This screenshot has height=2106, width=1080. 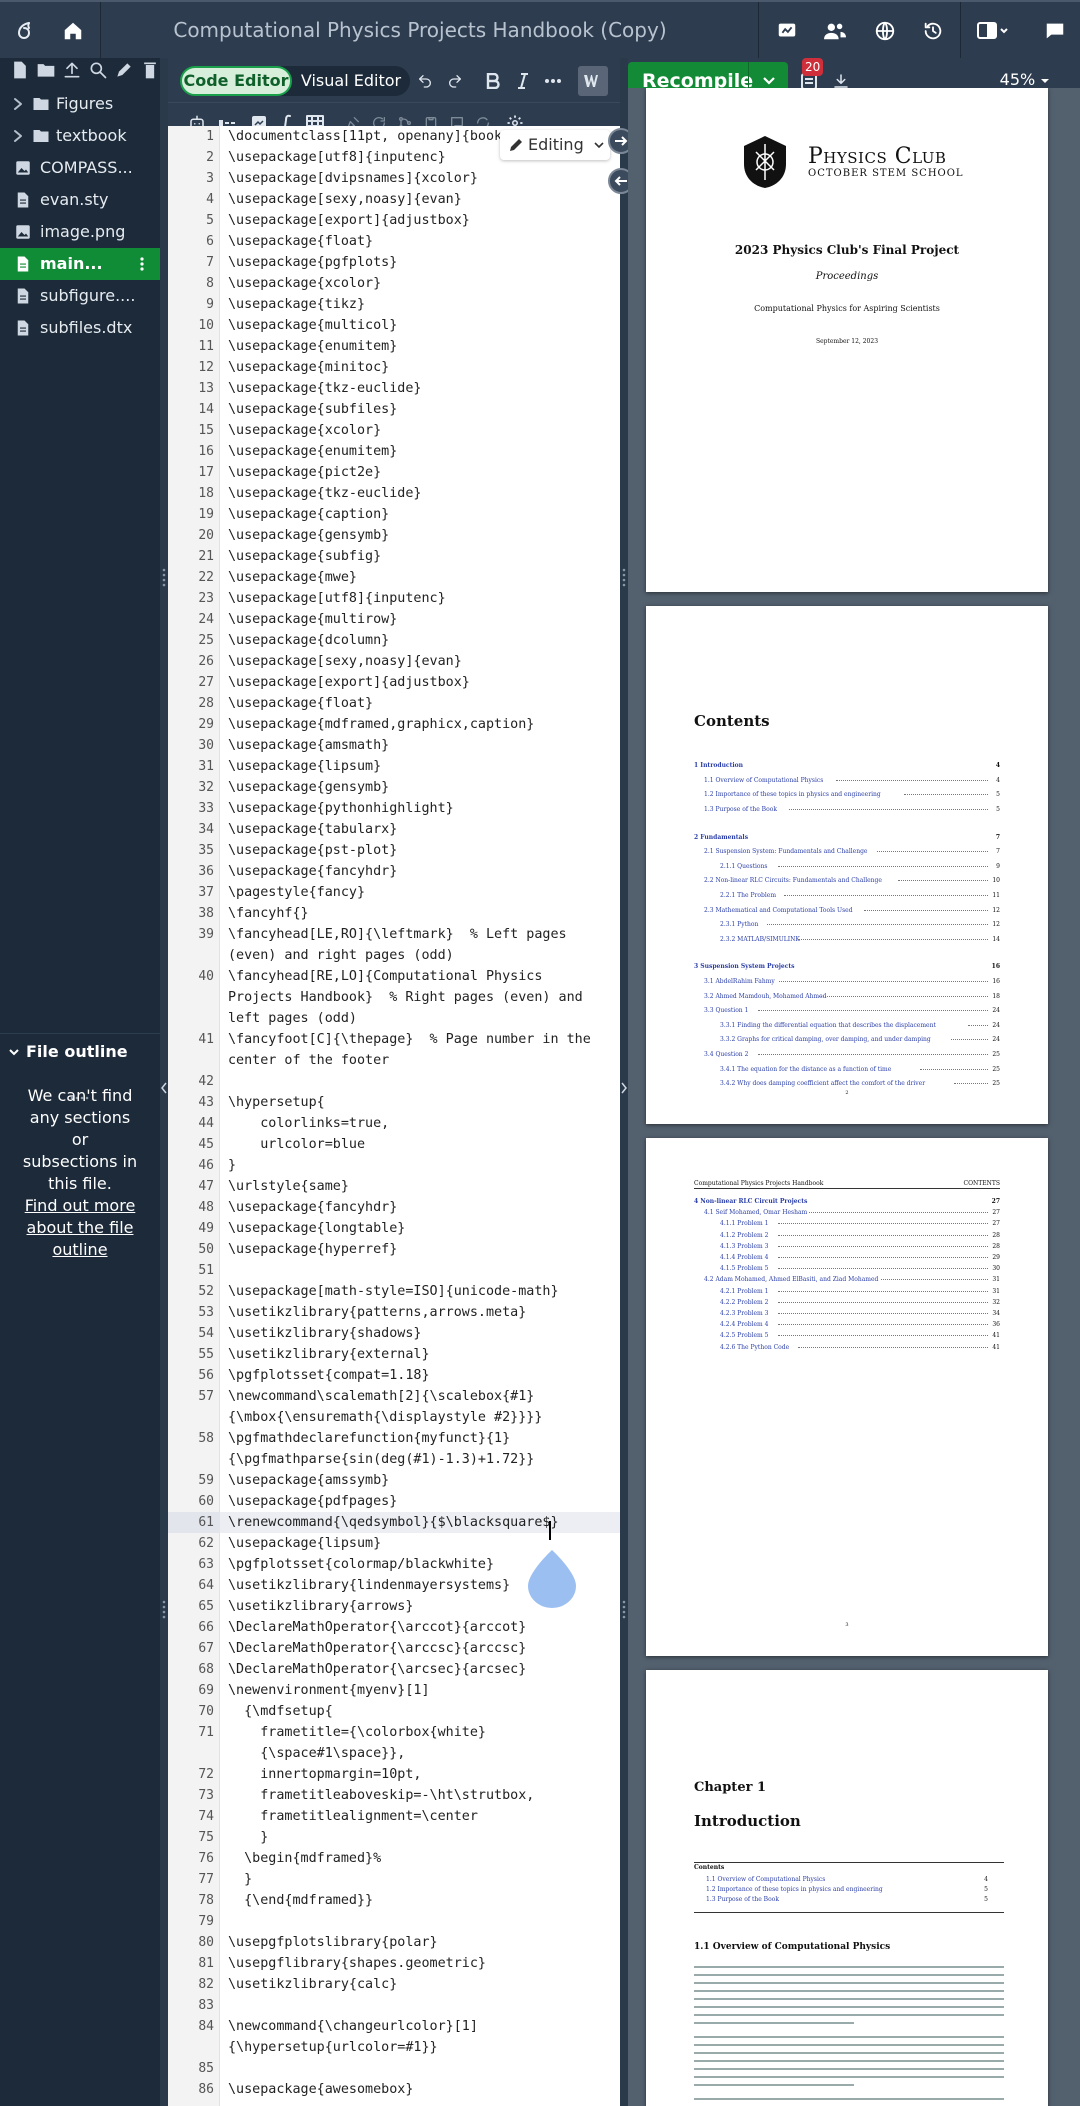 I want to click on toc-entry: 4.1 Seif Mohamed, Omar Hesham 27, so click(x=852, y=1213).